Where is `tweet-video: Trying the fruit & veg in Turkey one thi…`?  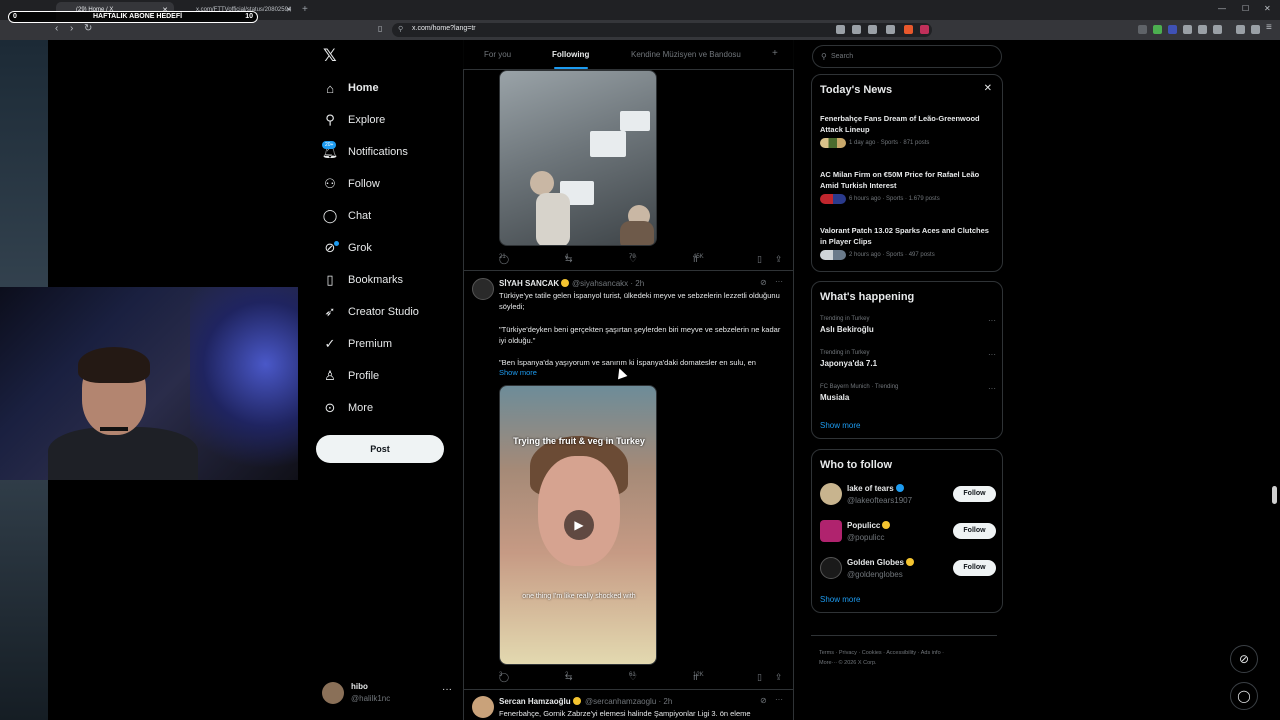 tweet-video: Trying the fruit & veg in Turkey one thi… is located at coordinates (578, 525).